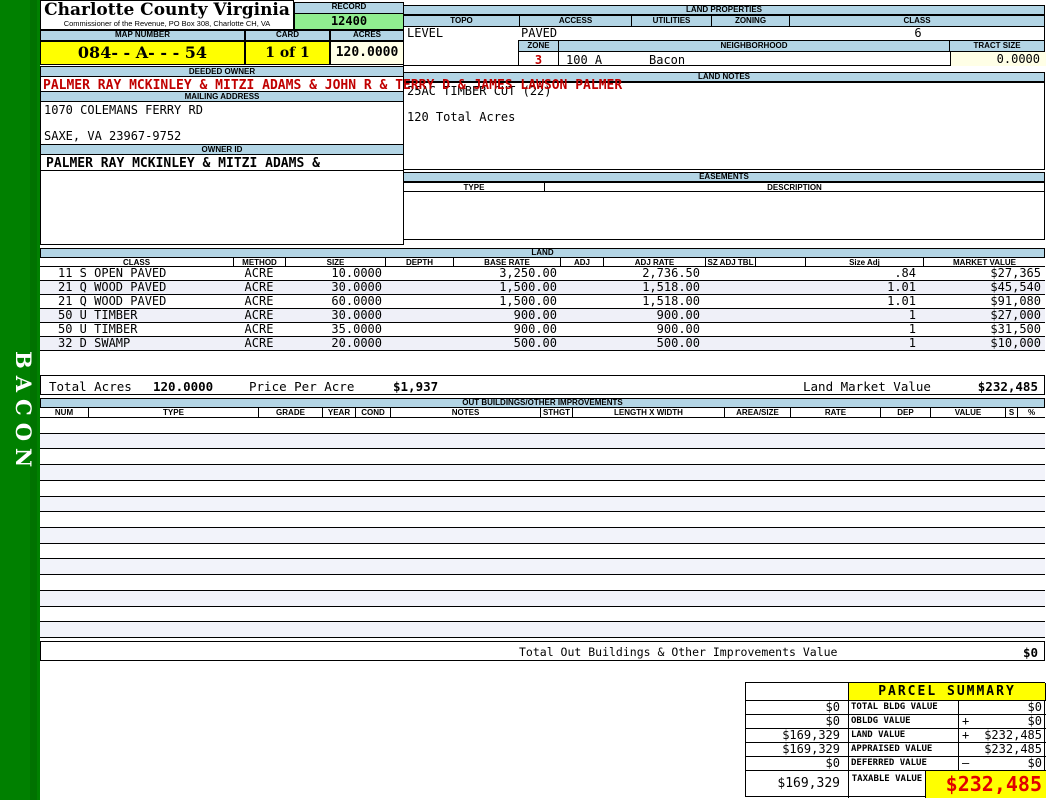 The height and width of the screenshot is (800, 1050). What do you see at coordinates (730, 262) in the screenshot?
I see `land-col-sz-adj-tbl: SZ ADJ TBL` at bounding box center [730, 262].